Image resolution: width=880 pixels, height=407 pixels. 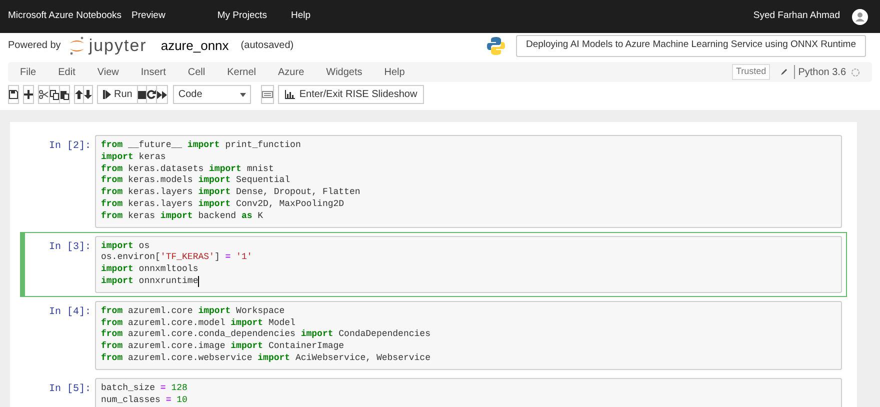 I want to click on paste-button, so click(x=64, y=94).